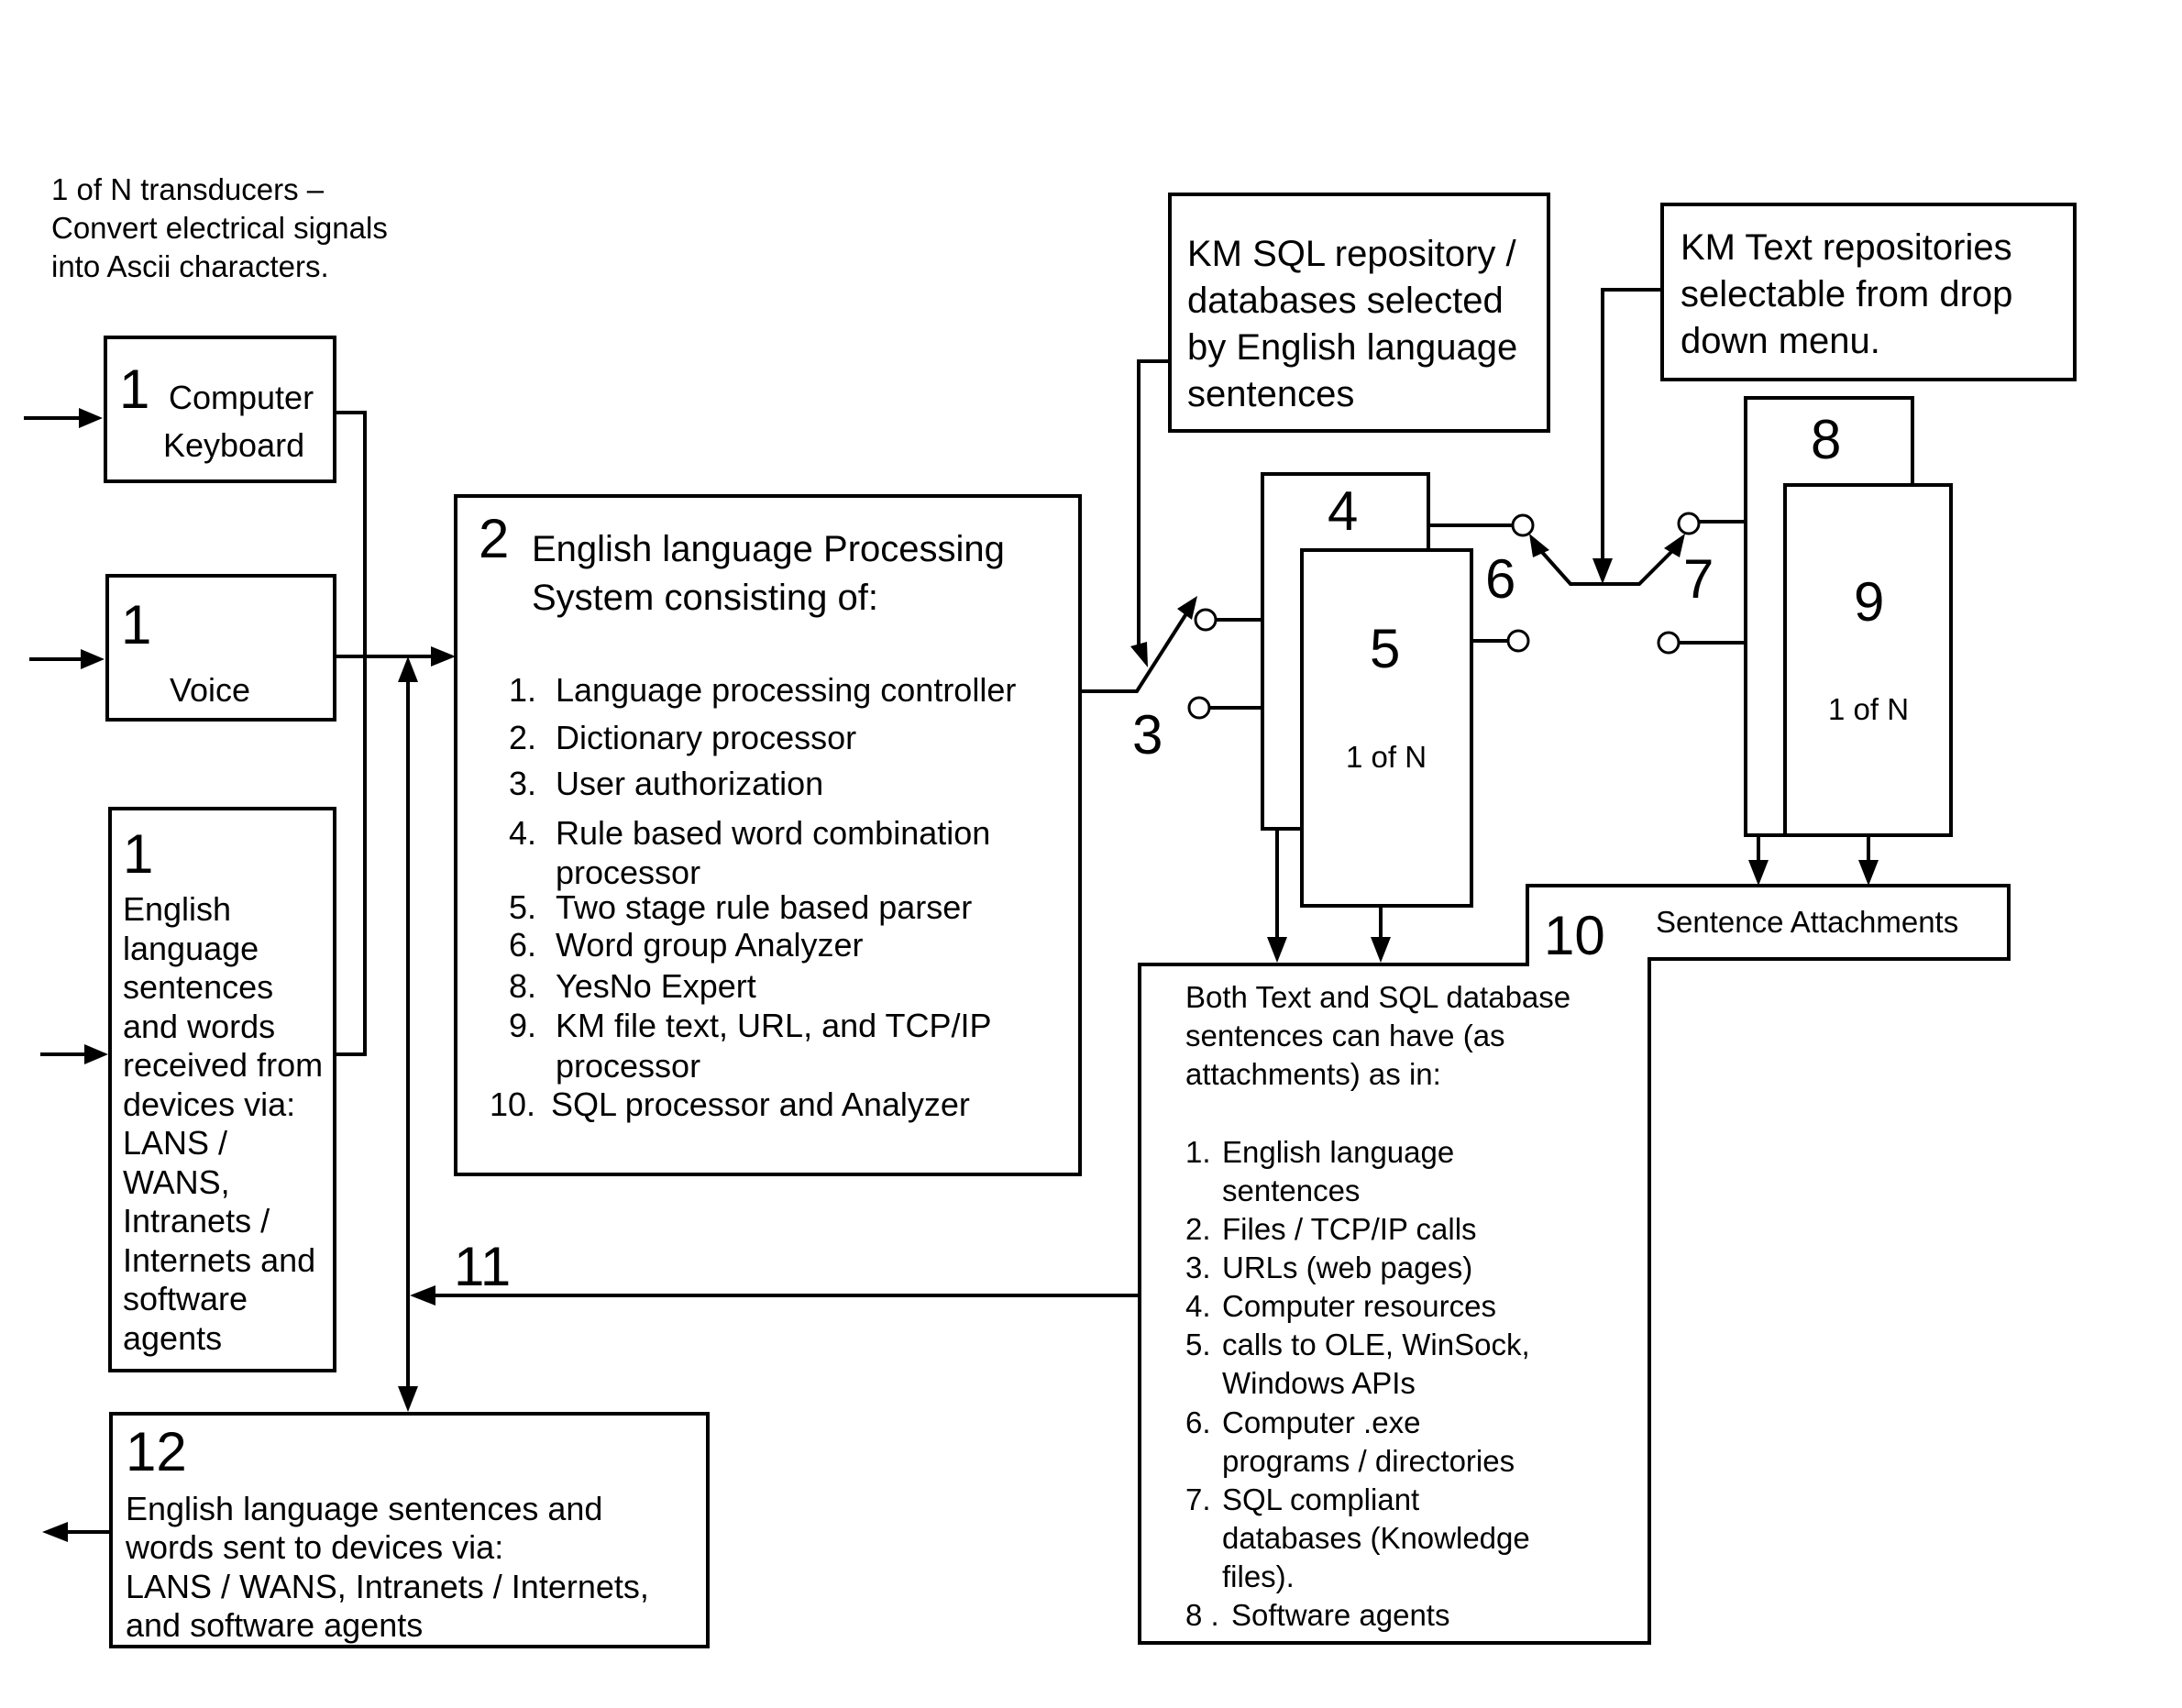  I want to click on item-text: calls to OLE, WinSock,, so click(1376, 1344).